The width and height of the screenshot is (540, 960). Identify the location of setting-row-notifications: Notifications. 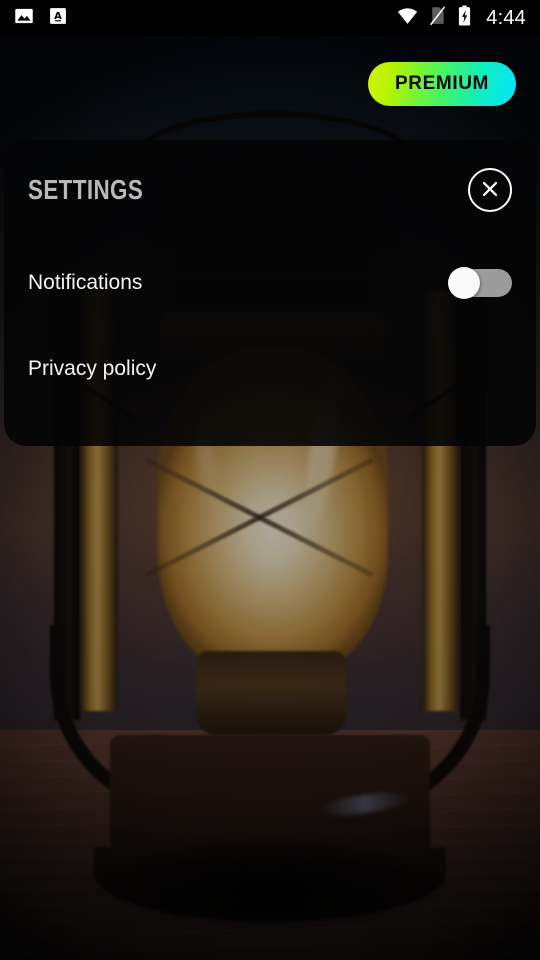
(270, 283).